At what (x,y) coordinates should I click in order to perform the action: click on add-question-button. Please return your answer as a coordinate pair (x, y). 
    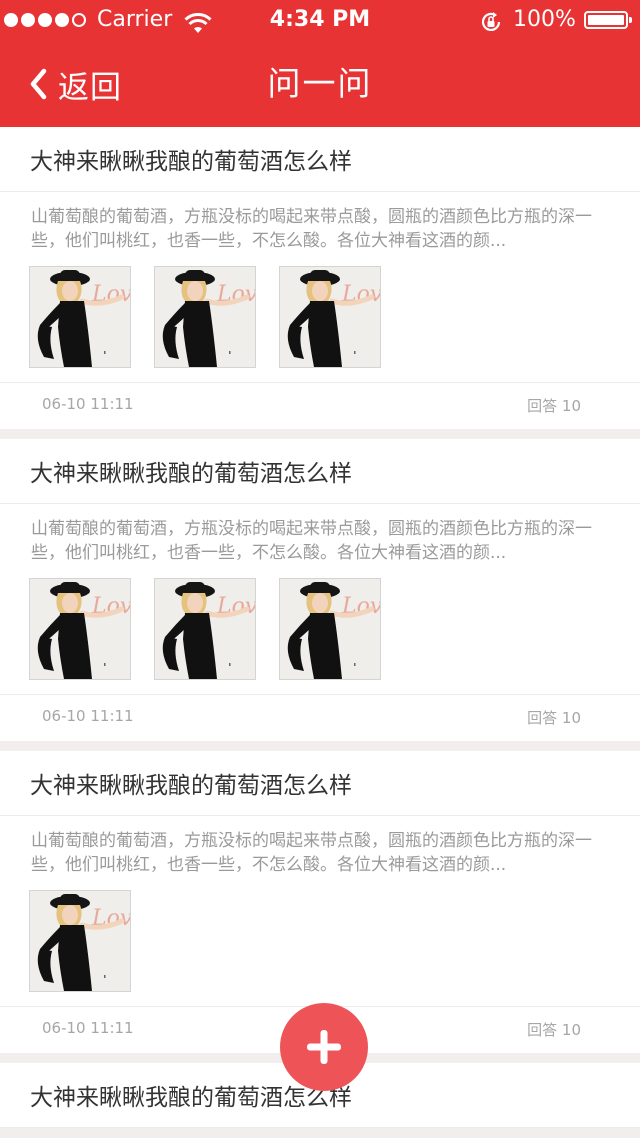
    Looking at the image, I should click on (324, 1047).